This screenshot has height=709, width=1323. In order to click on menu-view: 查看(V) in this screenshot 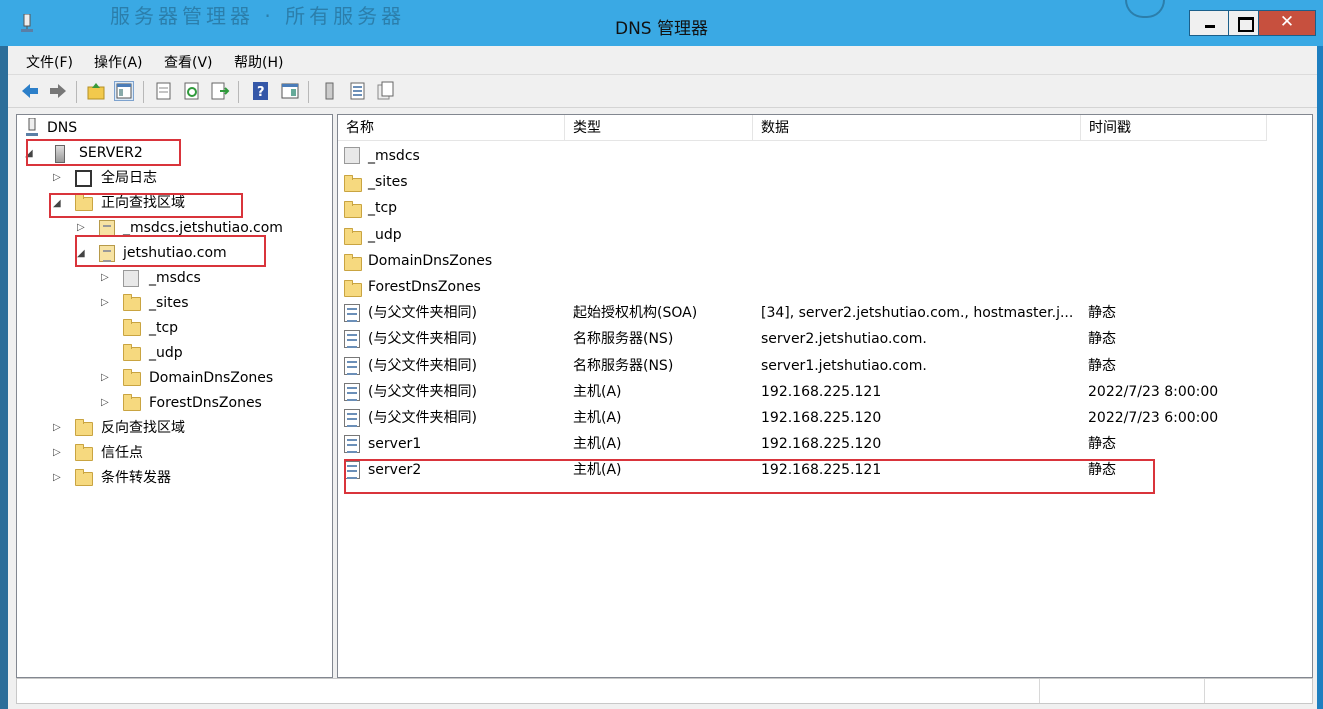, I will do `click(188, 62)`.